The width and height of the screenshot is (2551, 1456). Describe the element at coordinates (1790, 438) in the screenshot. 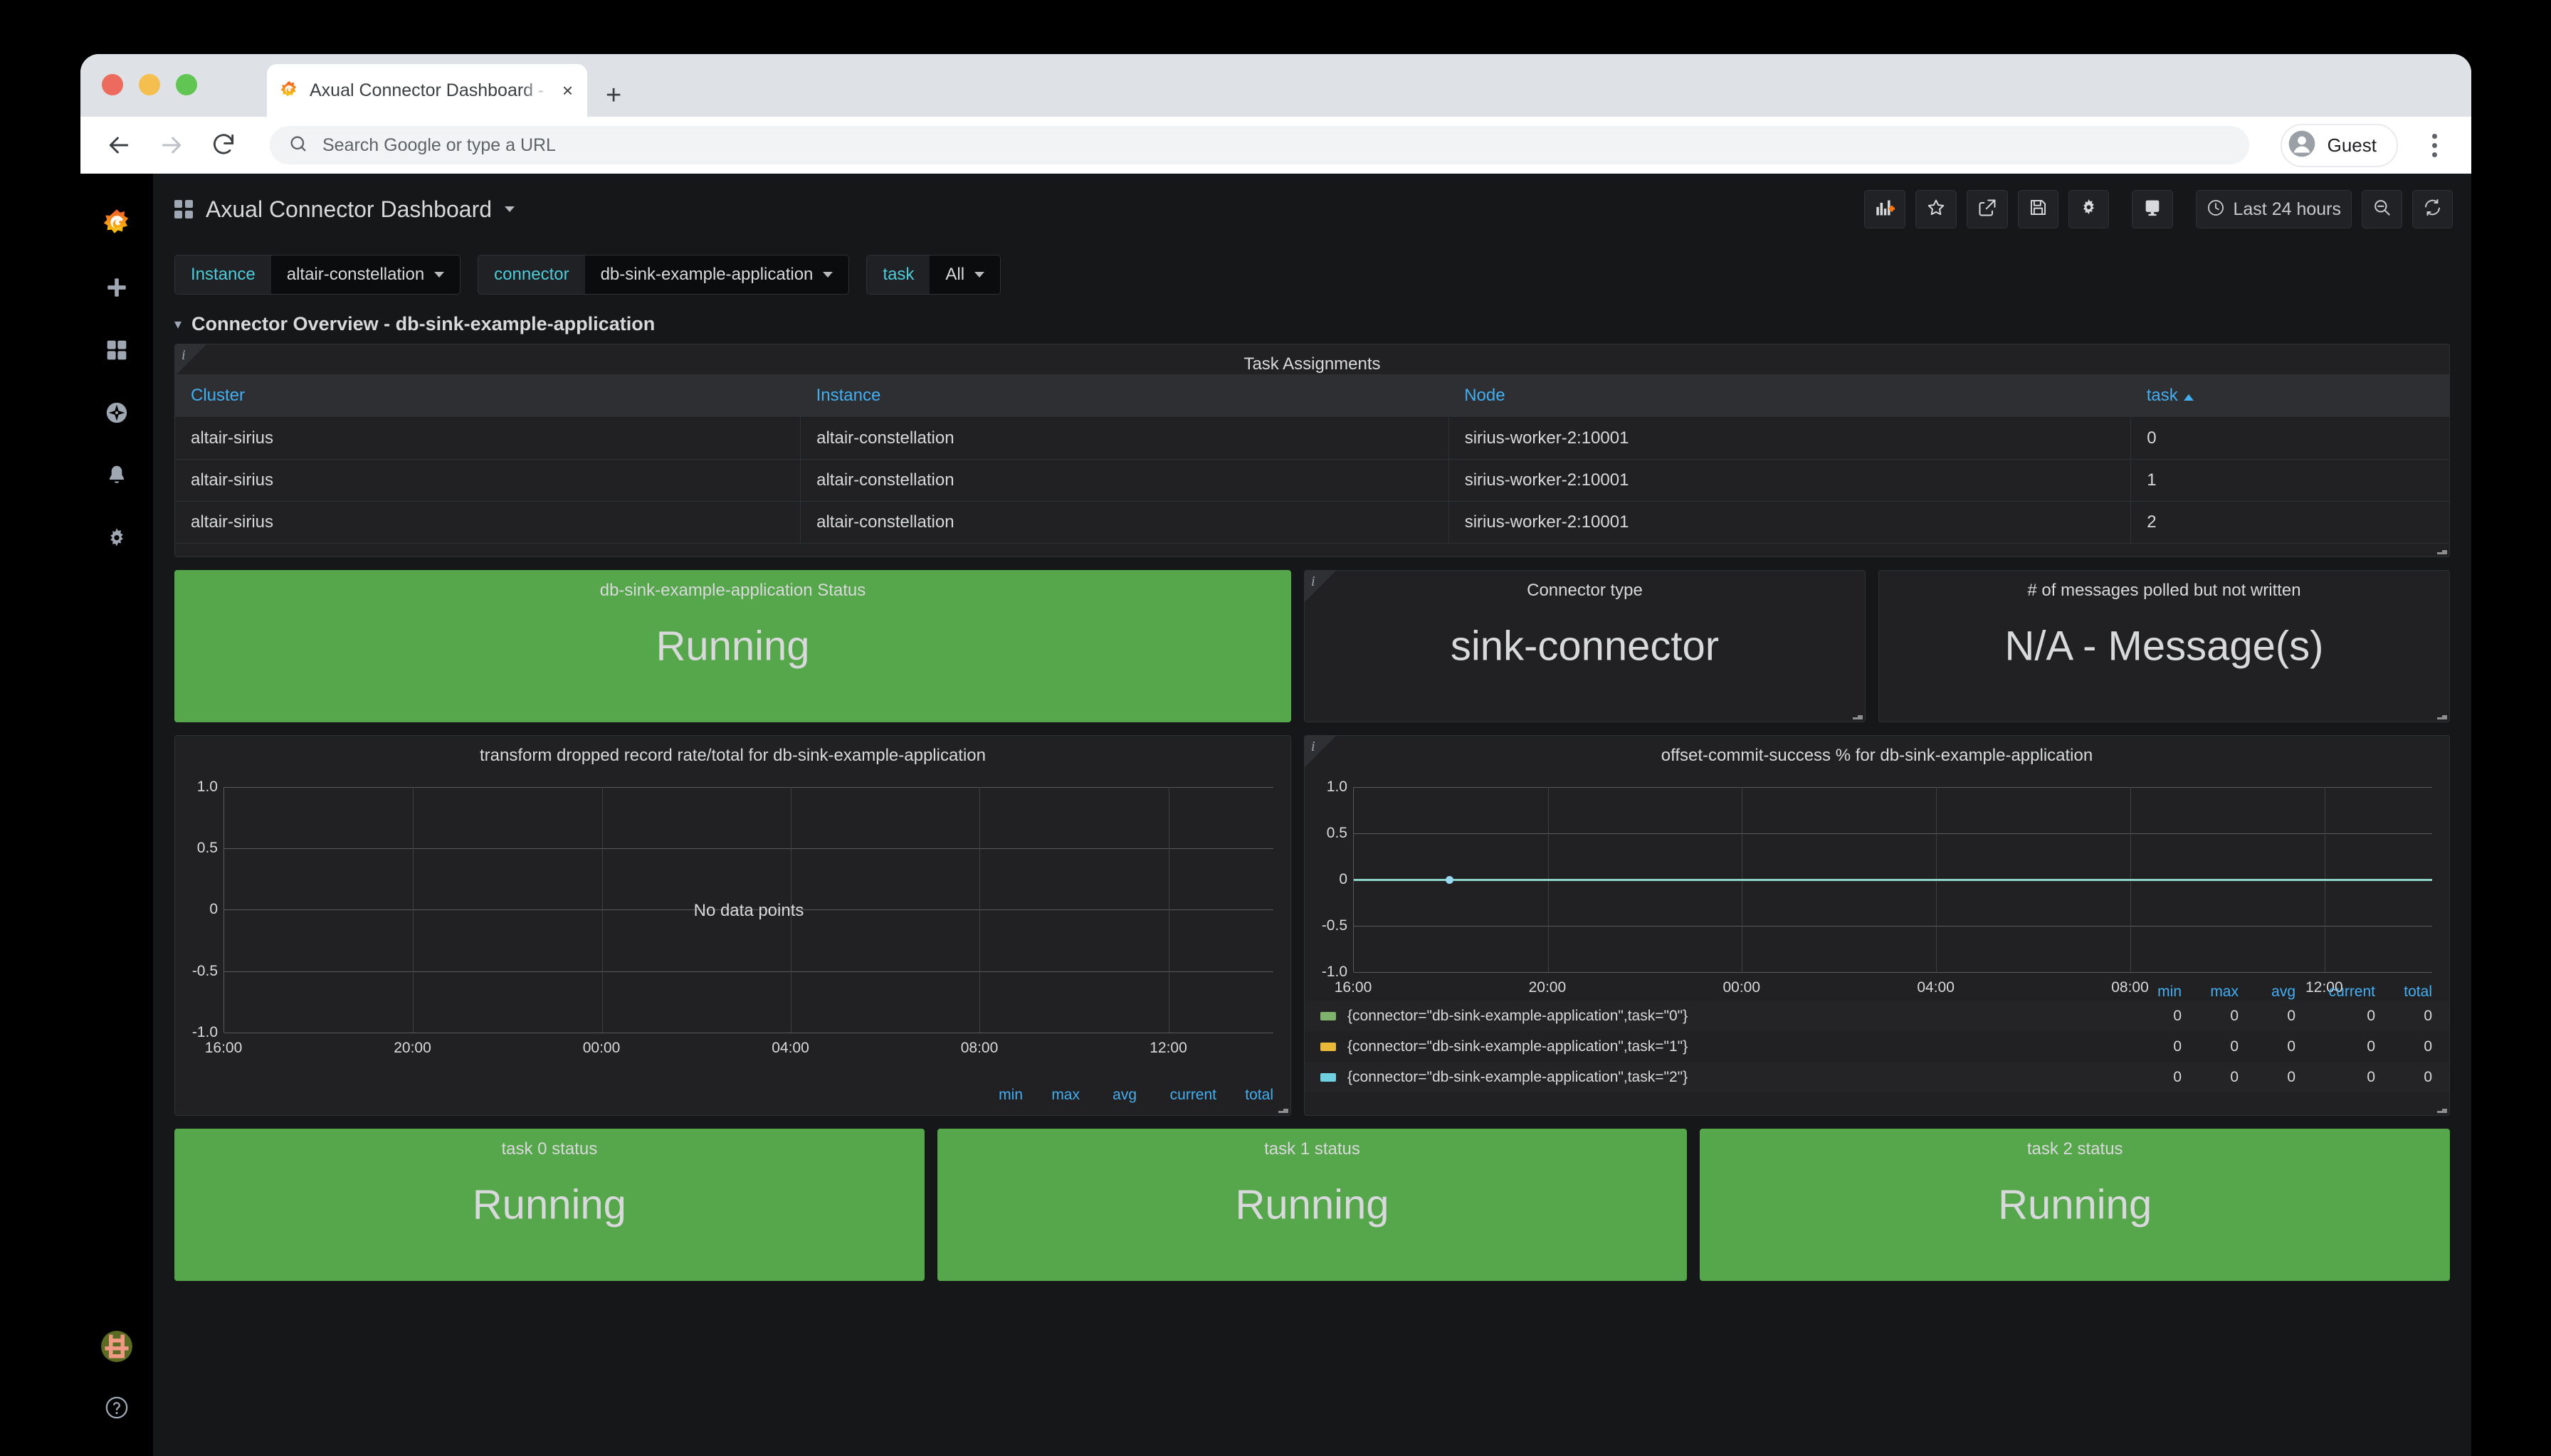

I see `cell-node: sirius-worker-2:10001` at that location.